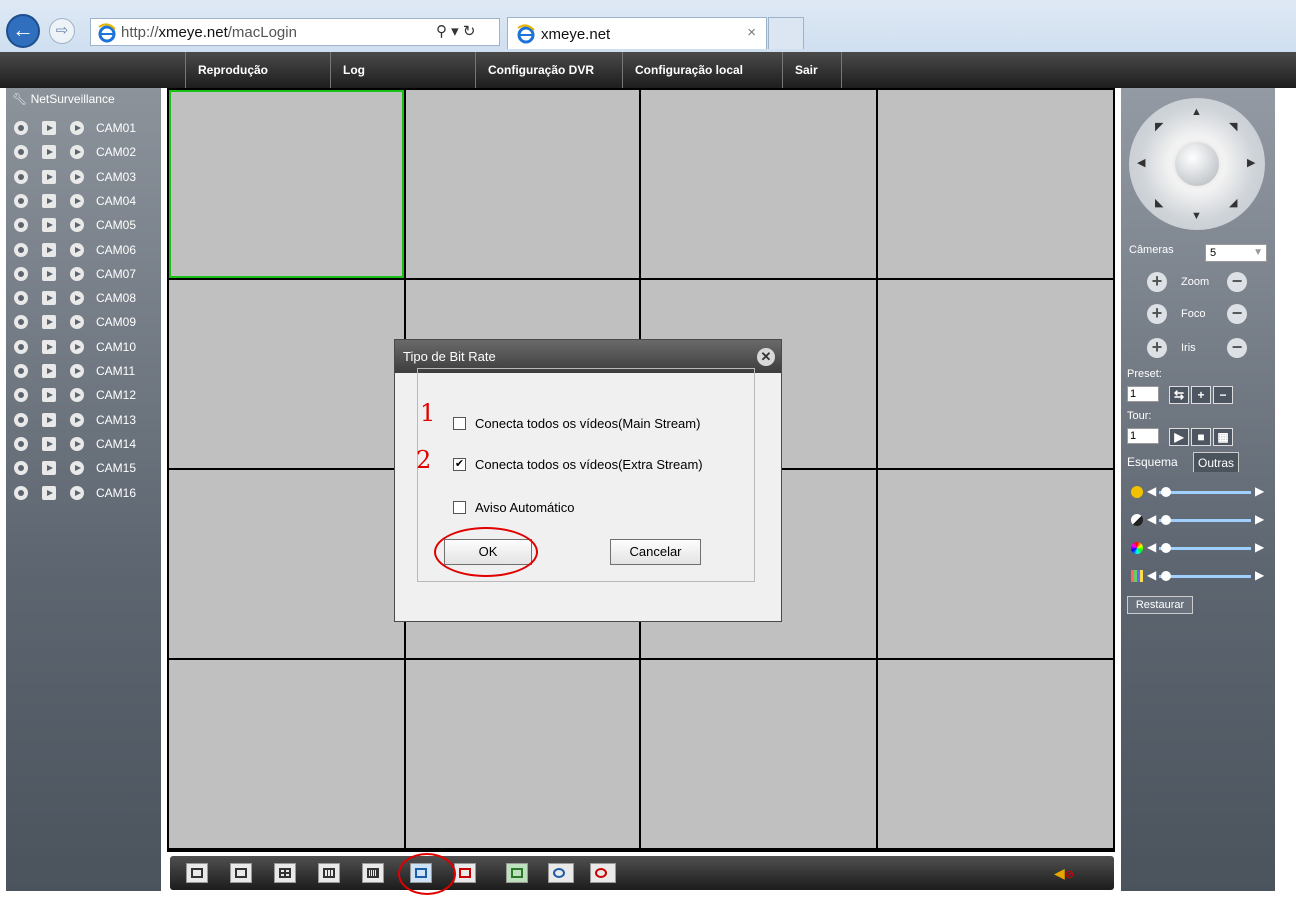 The height and width of the screenshot is (897, 1296). Describe the element at coordinates (197, 873) in the screenshot. I see `fullscreen-button` at that location.